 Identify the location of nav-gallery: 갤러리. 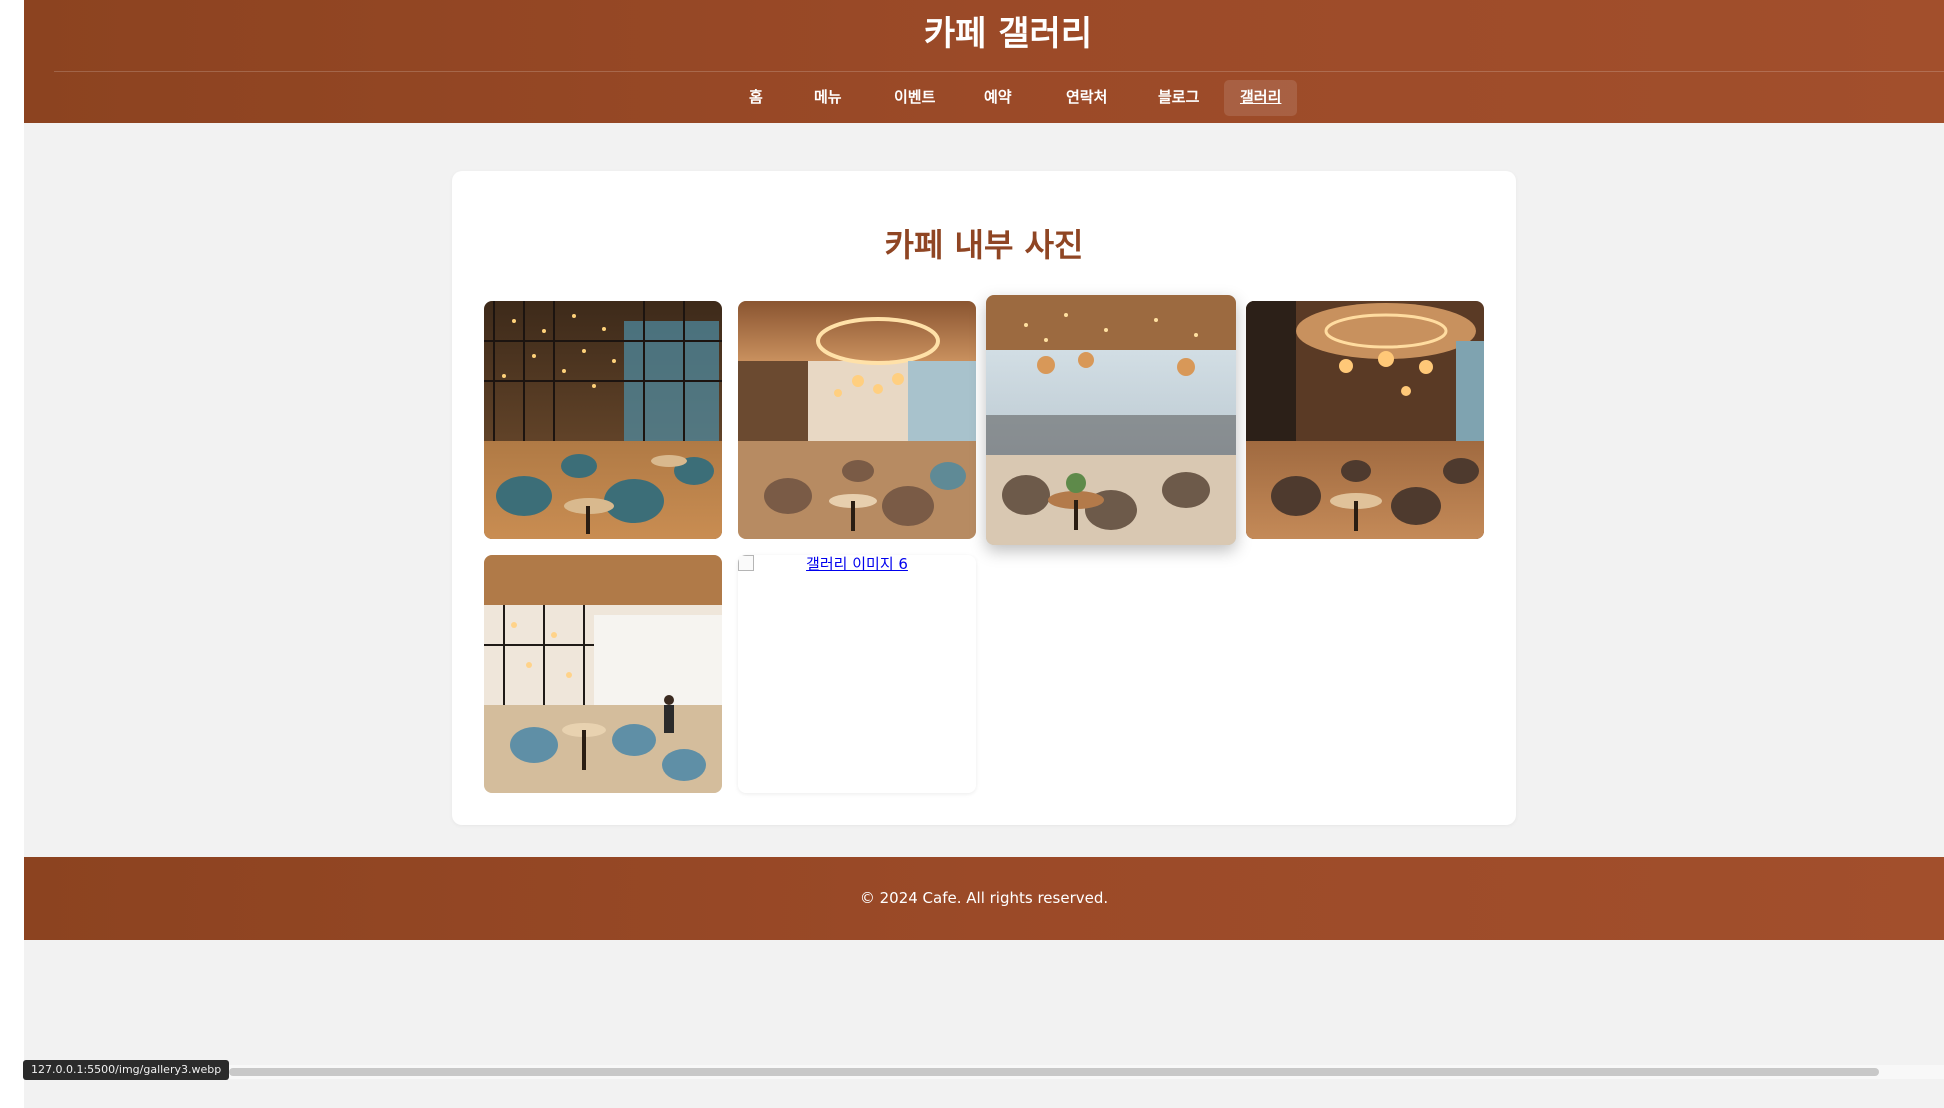
(1261, 98).